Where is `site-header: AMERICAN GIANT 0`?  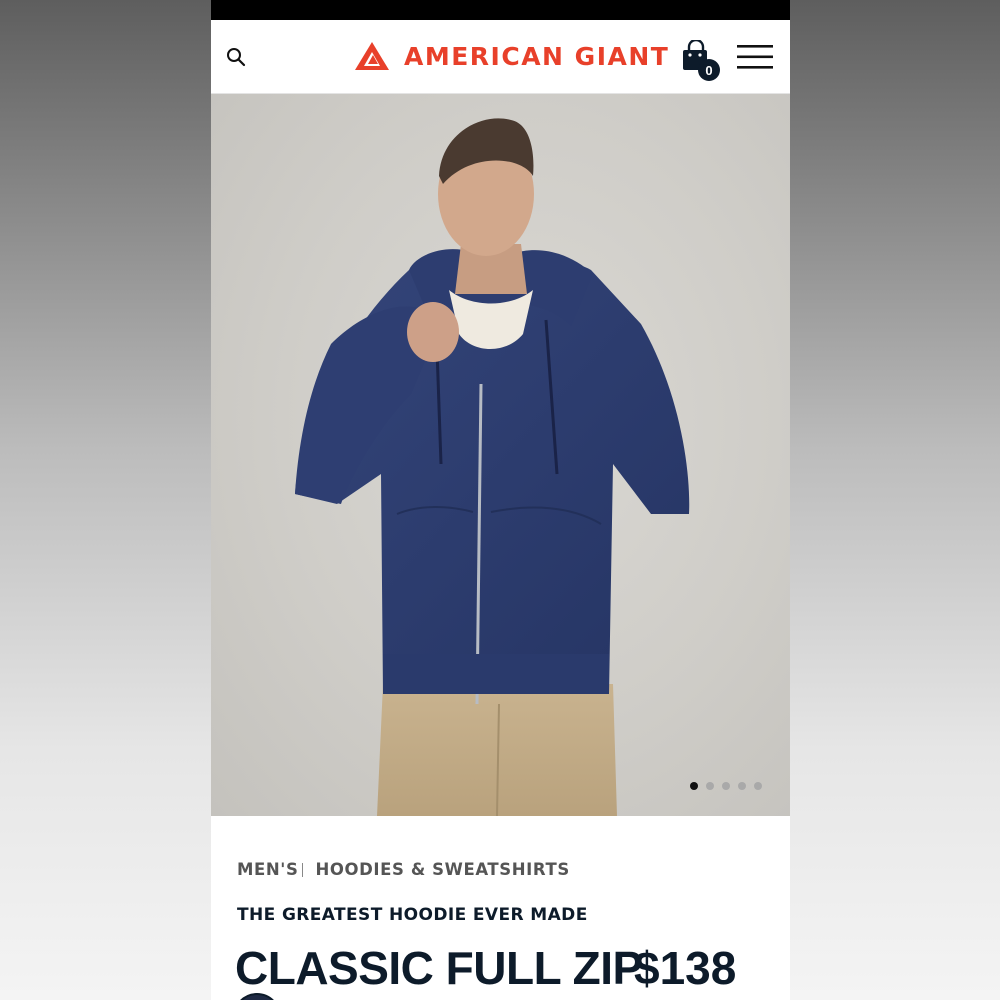
site-header: AMERICAN GIANT 0 is located at coordinates (500, 57).